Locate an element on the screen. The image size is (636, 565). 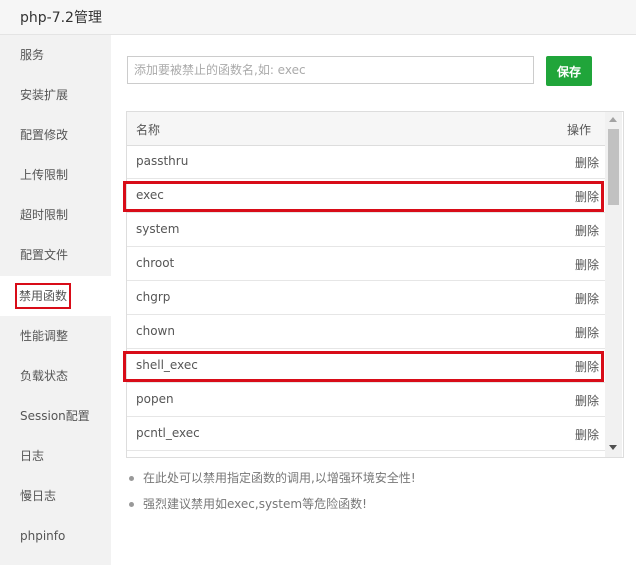
sidebar-item-label: 慢日志 is located at coordinates (38, 496).